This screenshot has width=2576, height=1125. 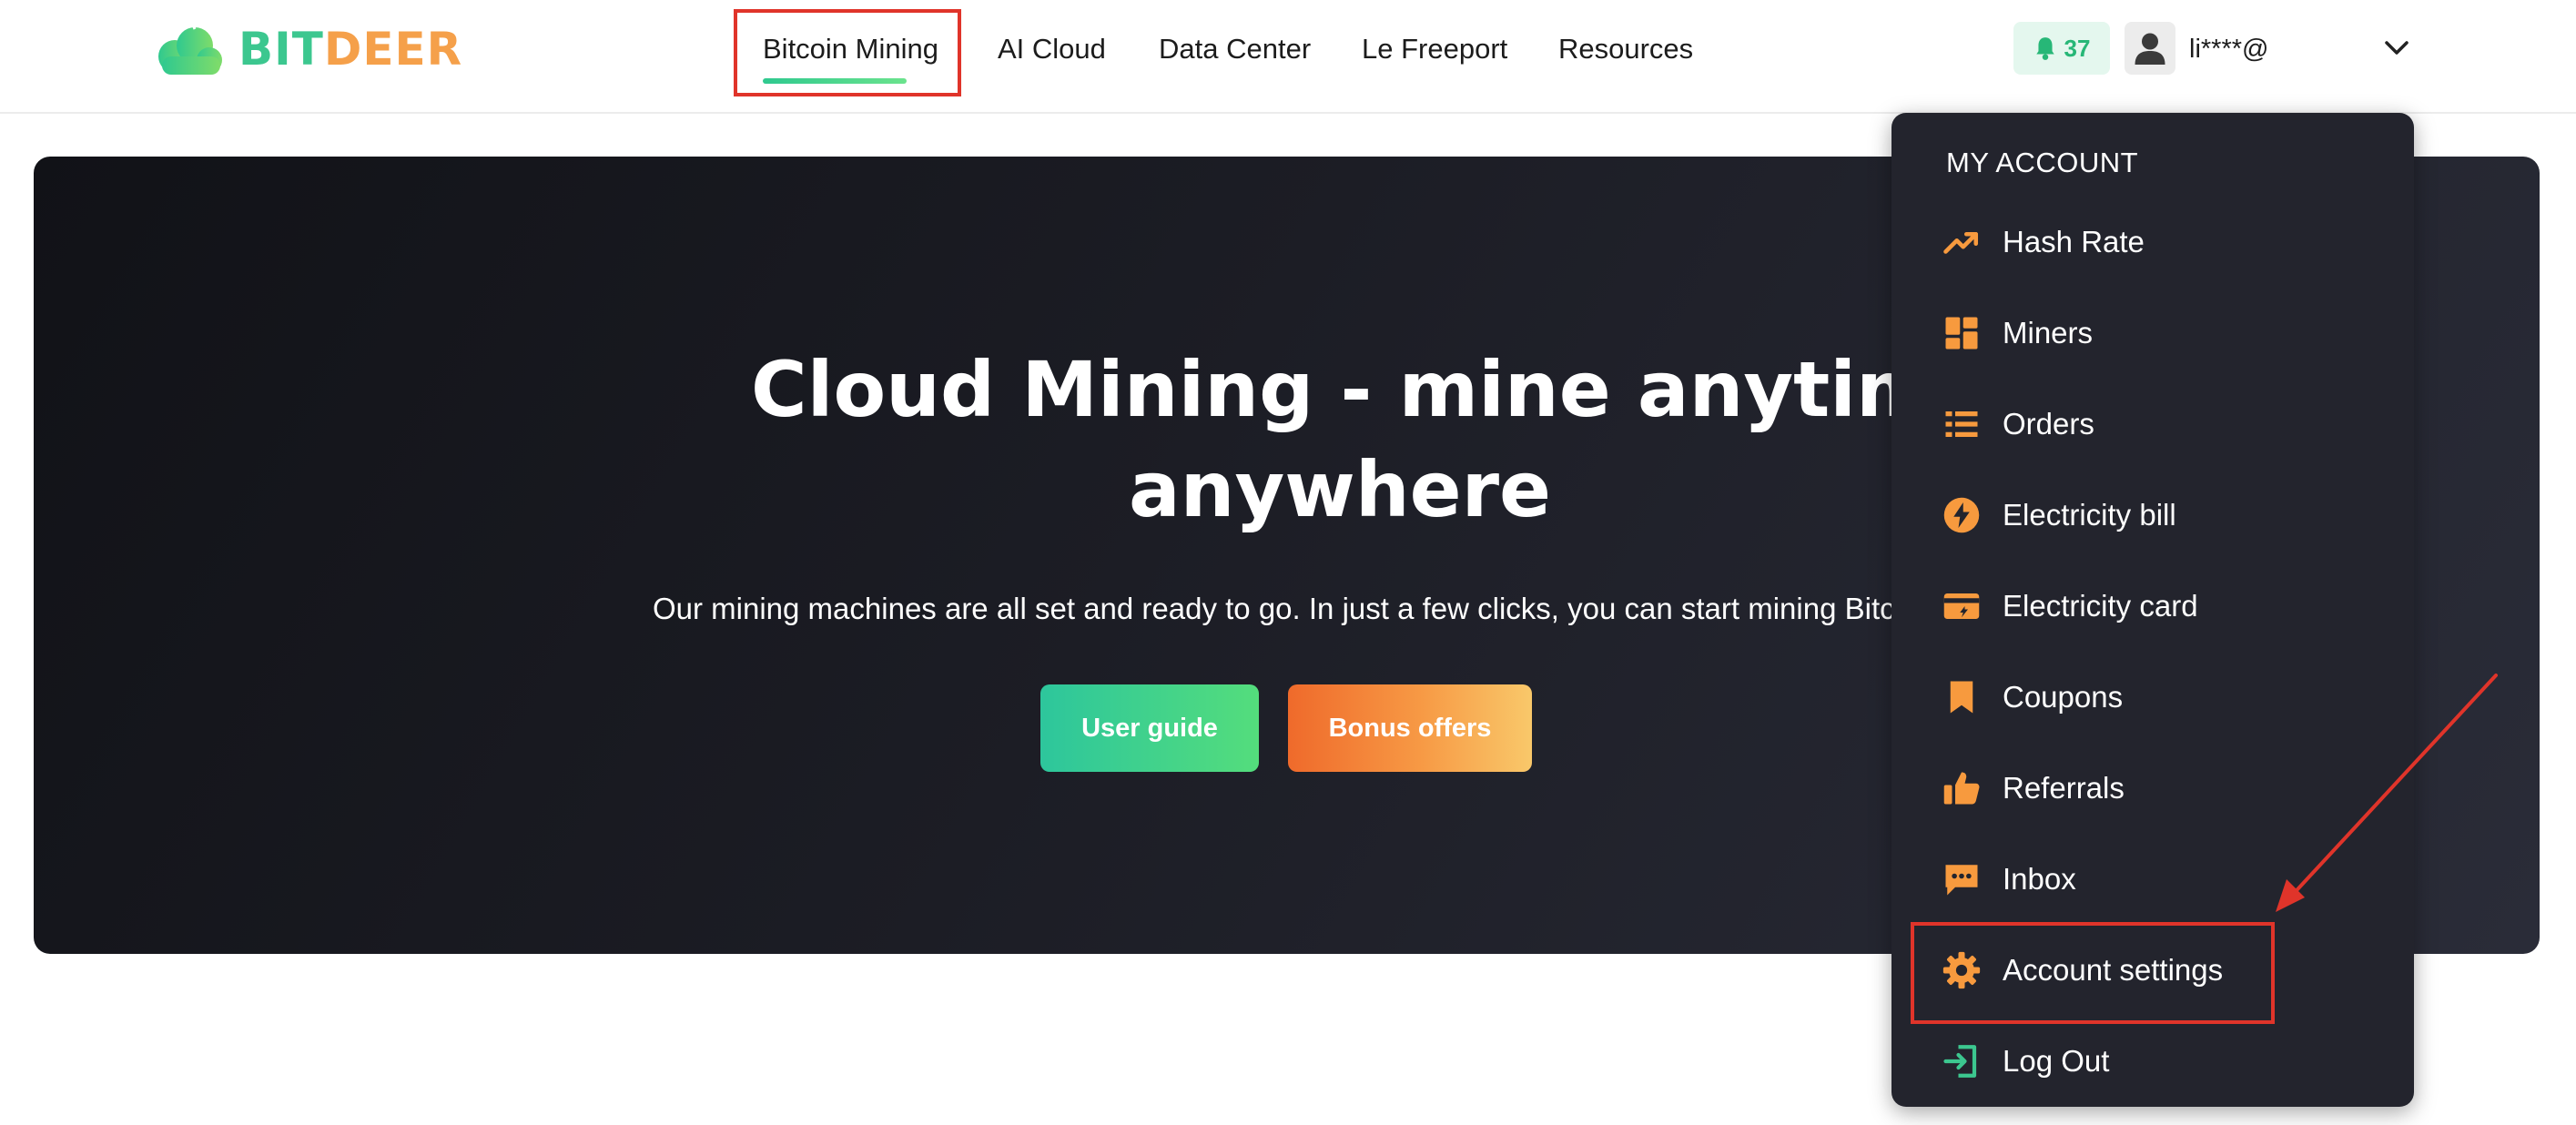 I want to click on menu-item-orders: Orders, so click(x=2150, y=424).